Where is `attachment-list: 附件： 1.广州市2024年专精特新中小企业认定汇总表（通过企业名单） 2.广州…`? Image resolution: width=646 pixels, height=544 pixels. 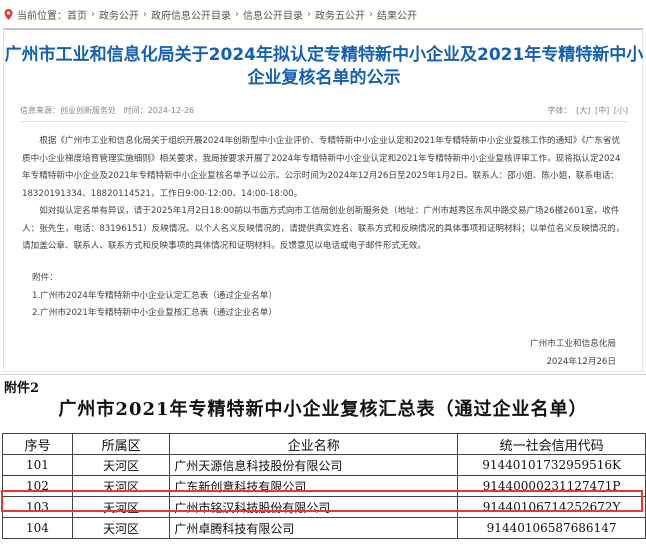
attachment-list: 附件： 1.广州市2024年专精特新中小企业认定汇总表（通过企业名单） 2.广州… is located at coordinates (154, 296).